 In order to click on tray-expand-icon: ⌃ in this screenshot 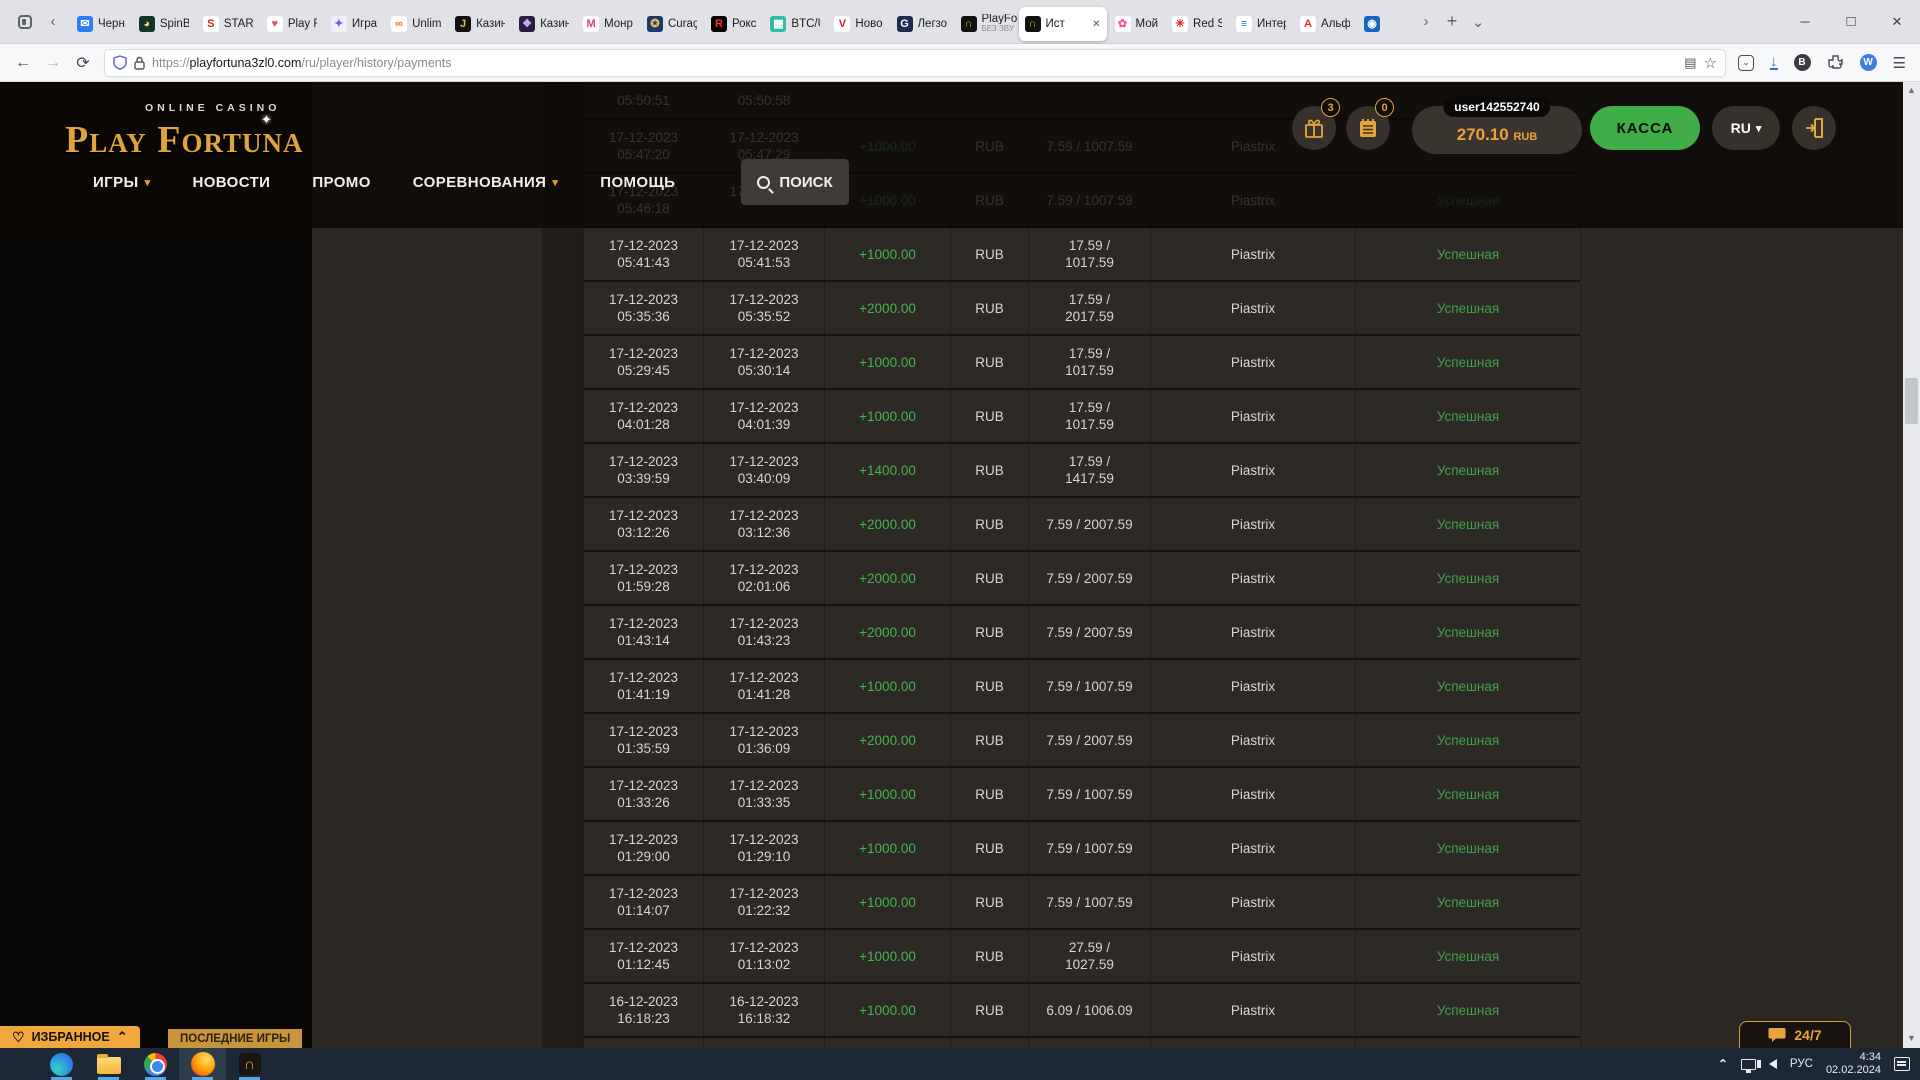, I will do `click(1723, 1064)`.